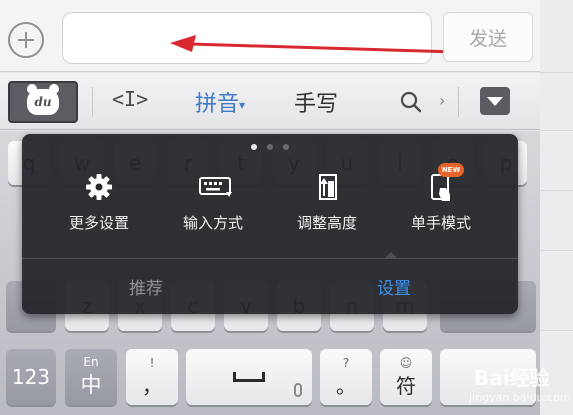 This screenshot has height=415, width=573. What do you see at coordinates (411, 102) in the screenshot?
I see `search-icon` at bounding box center [411, 102].